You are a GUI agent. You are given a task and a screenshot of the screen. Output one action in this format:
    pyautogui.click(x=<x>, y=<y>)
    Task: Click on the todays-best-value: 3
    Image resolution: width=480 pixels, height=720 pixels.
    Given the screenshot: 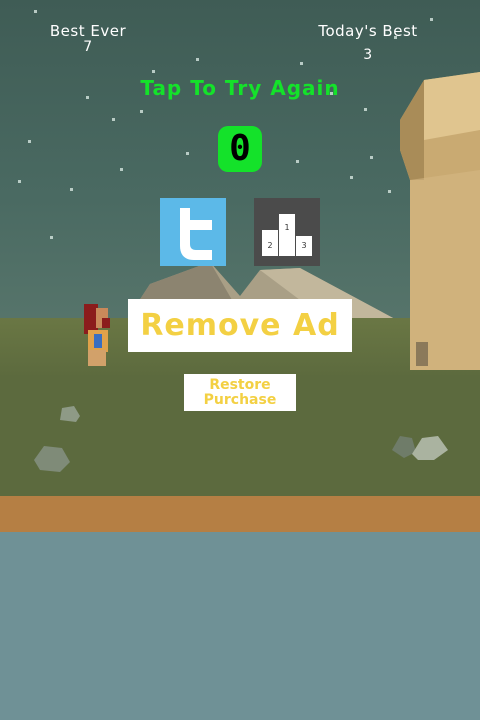 What is the action you would take?
    pyautogui.click(x=368, y=55)
    